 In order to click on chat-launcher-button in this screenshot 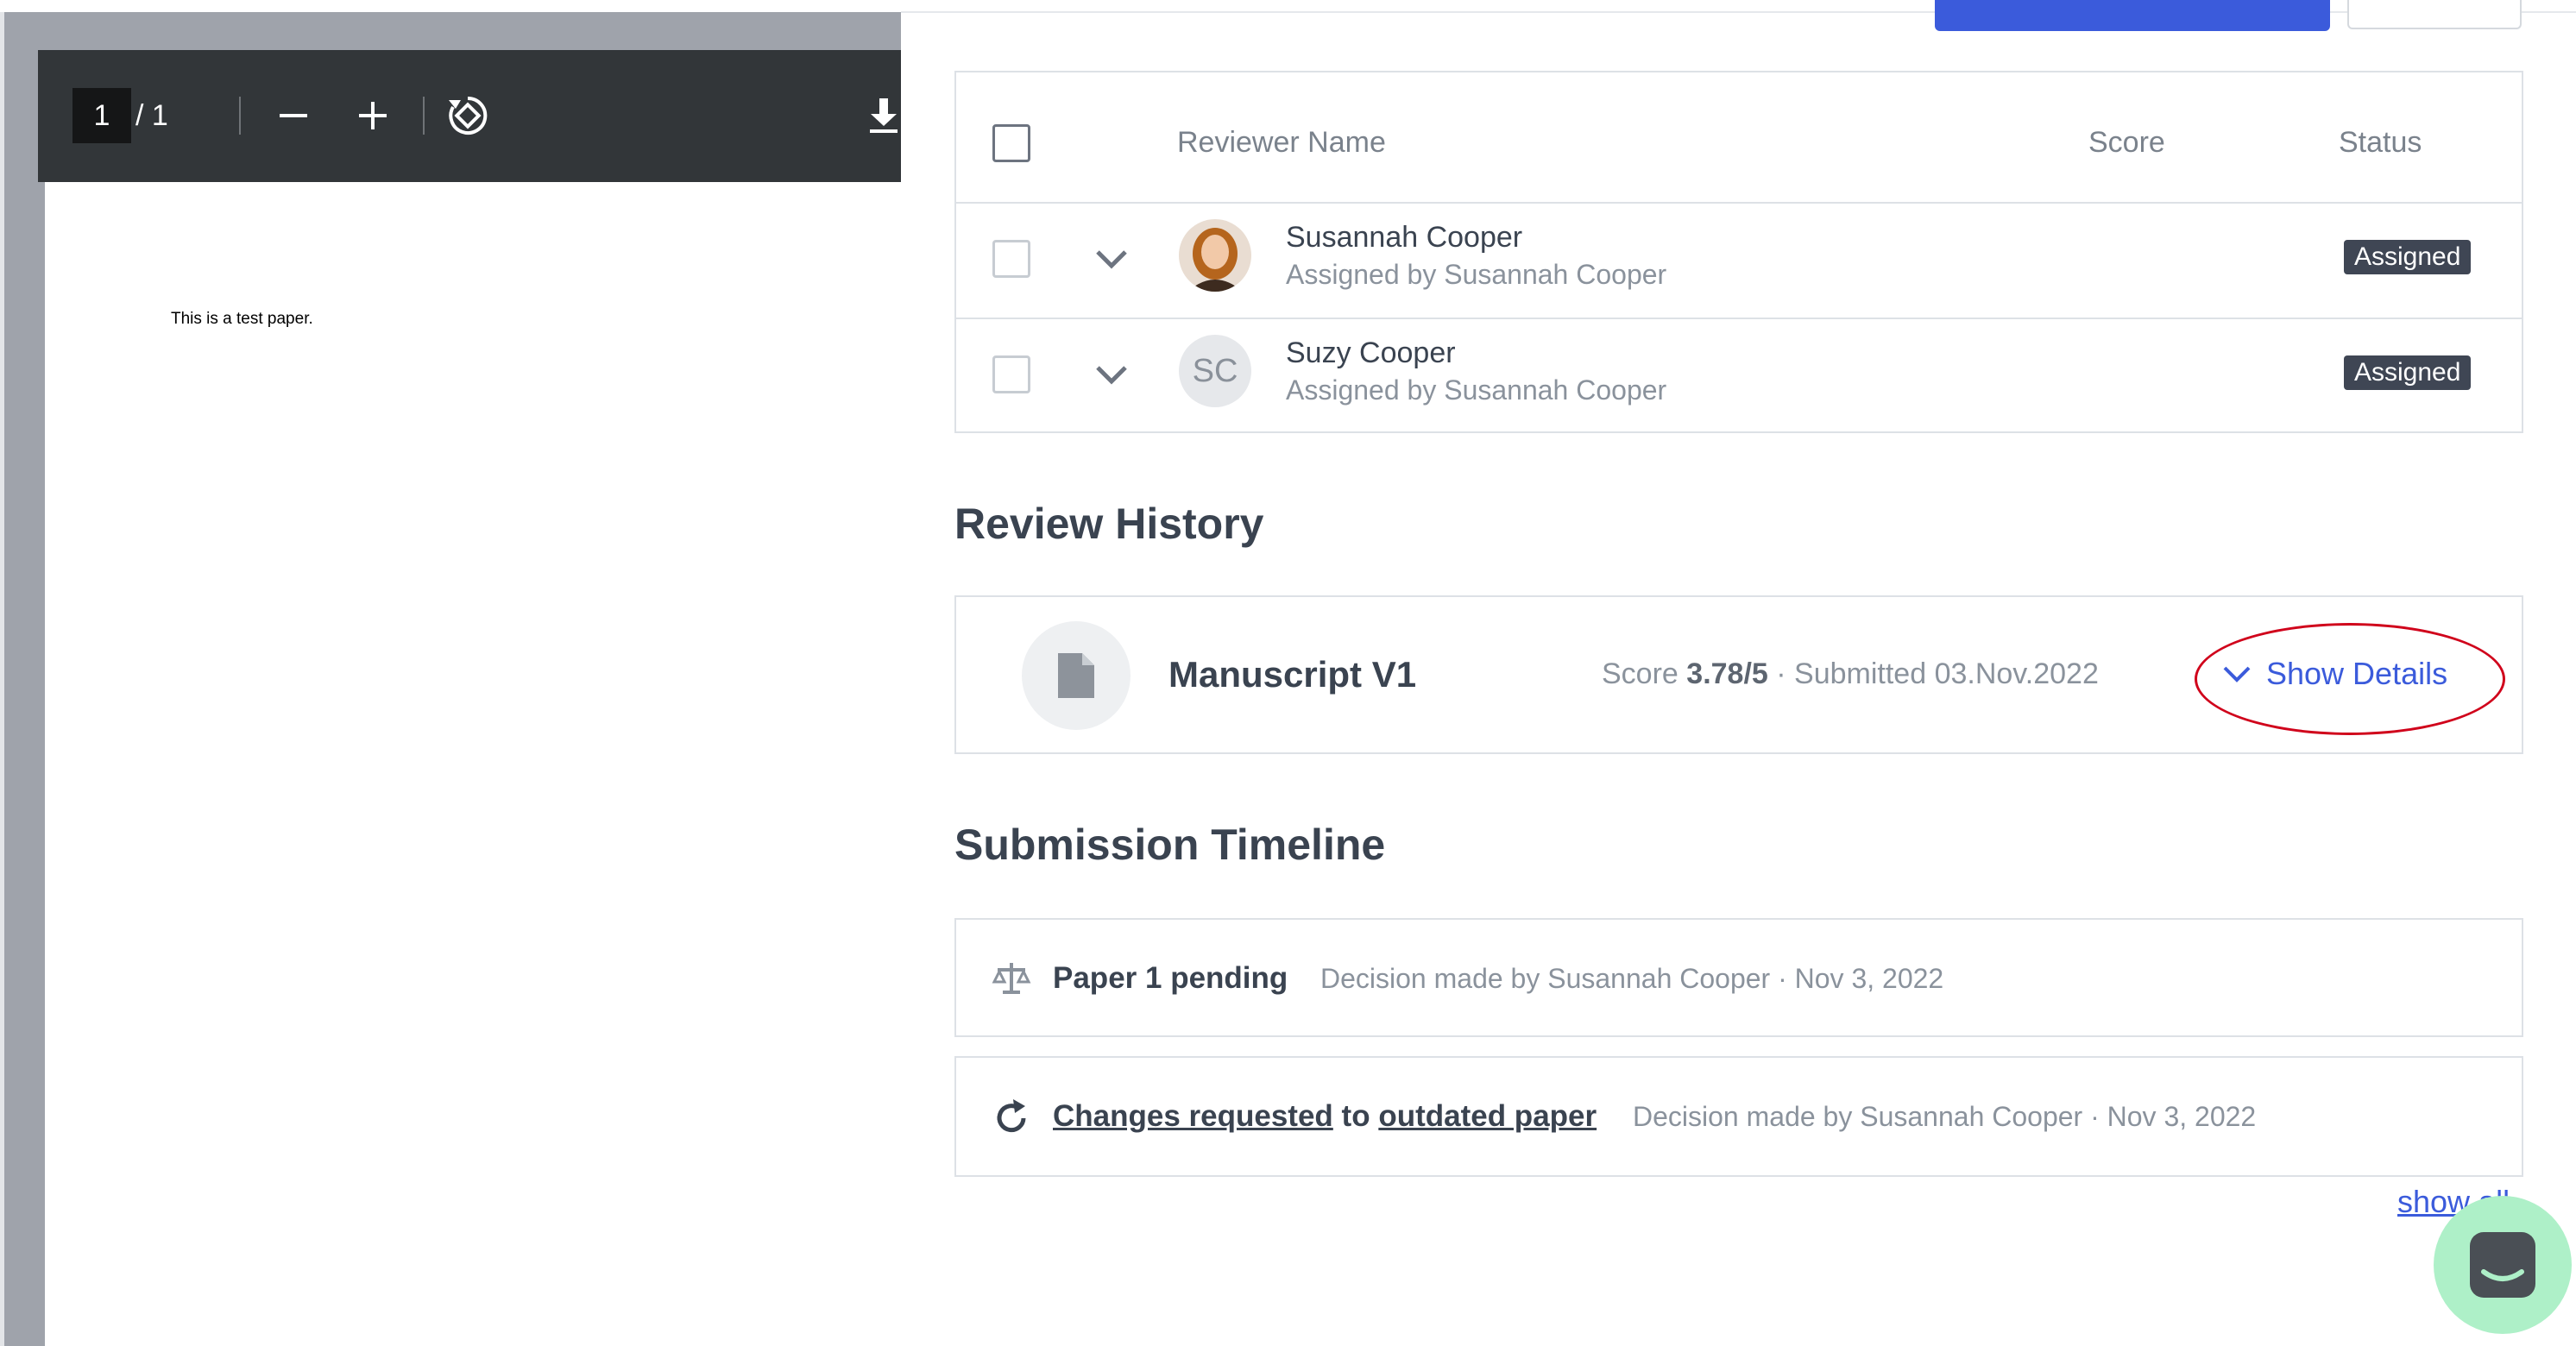, I will do `click(2503, 1265)`.